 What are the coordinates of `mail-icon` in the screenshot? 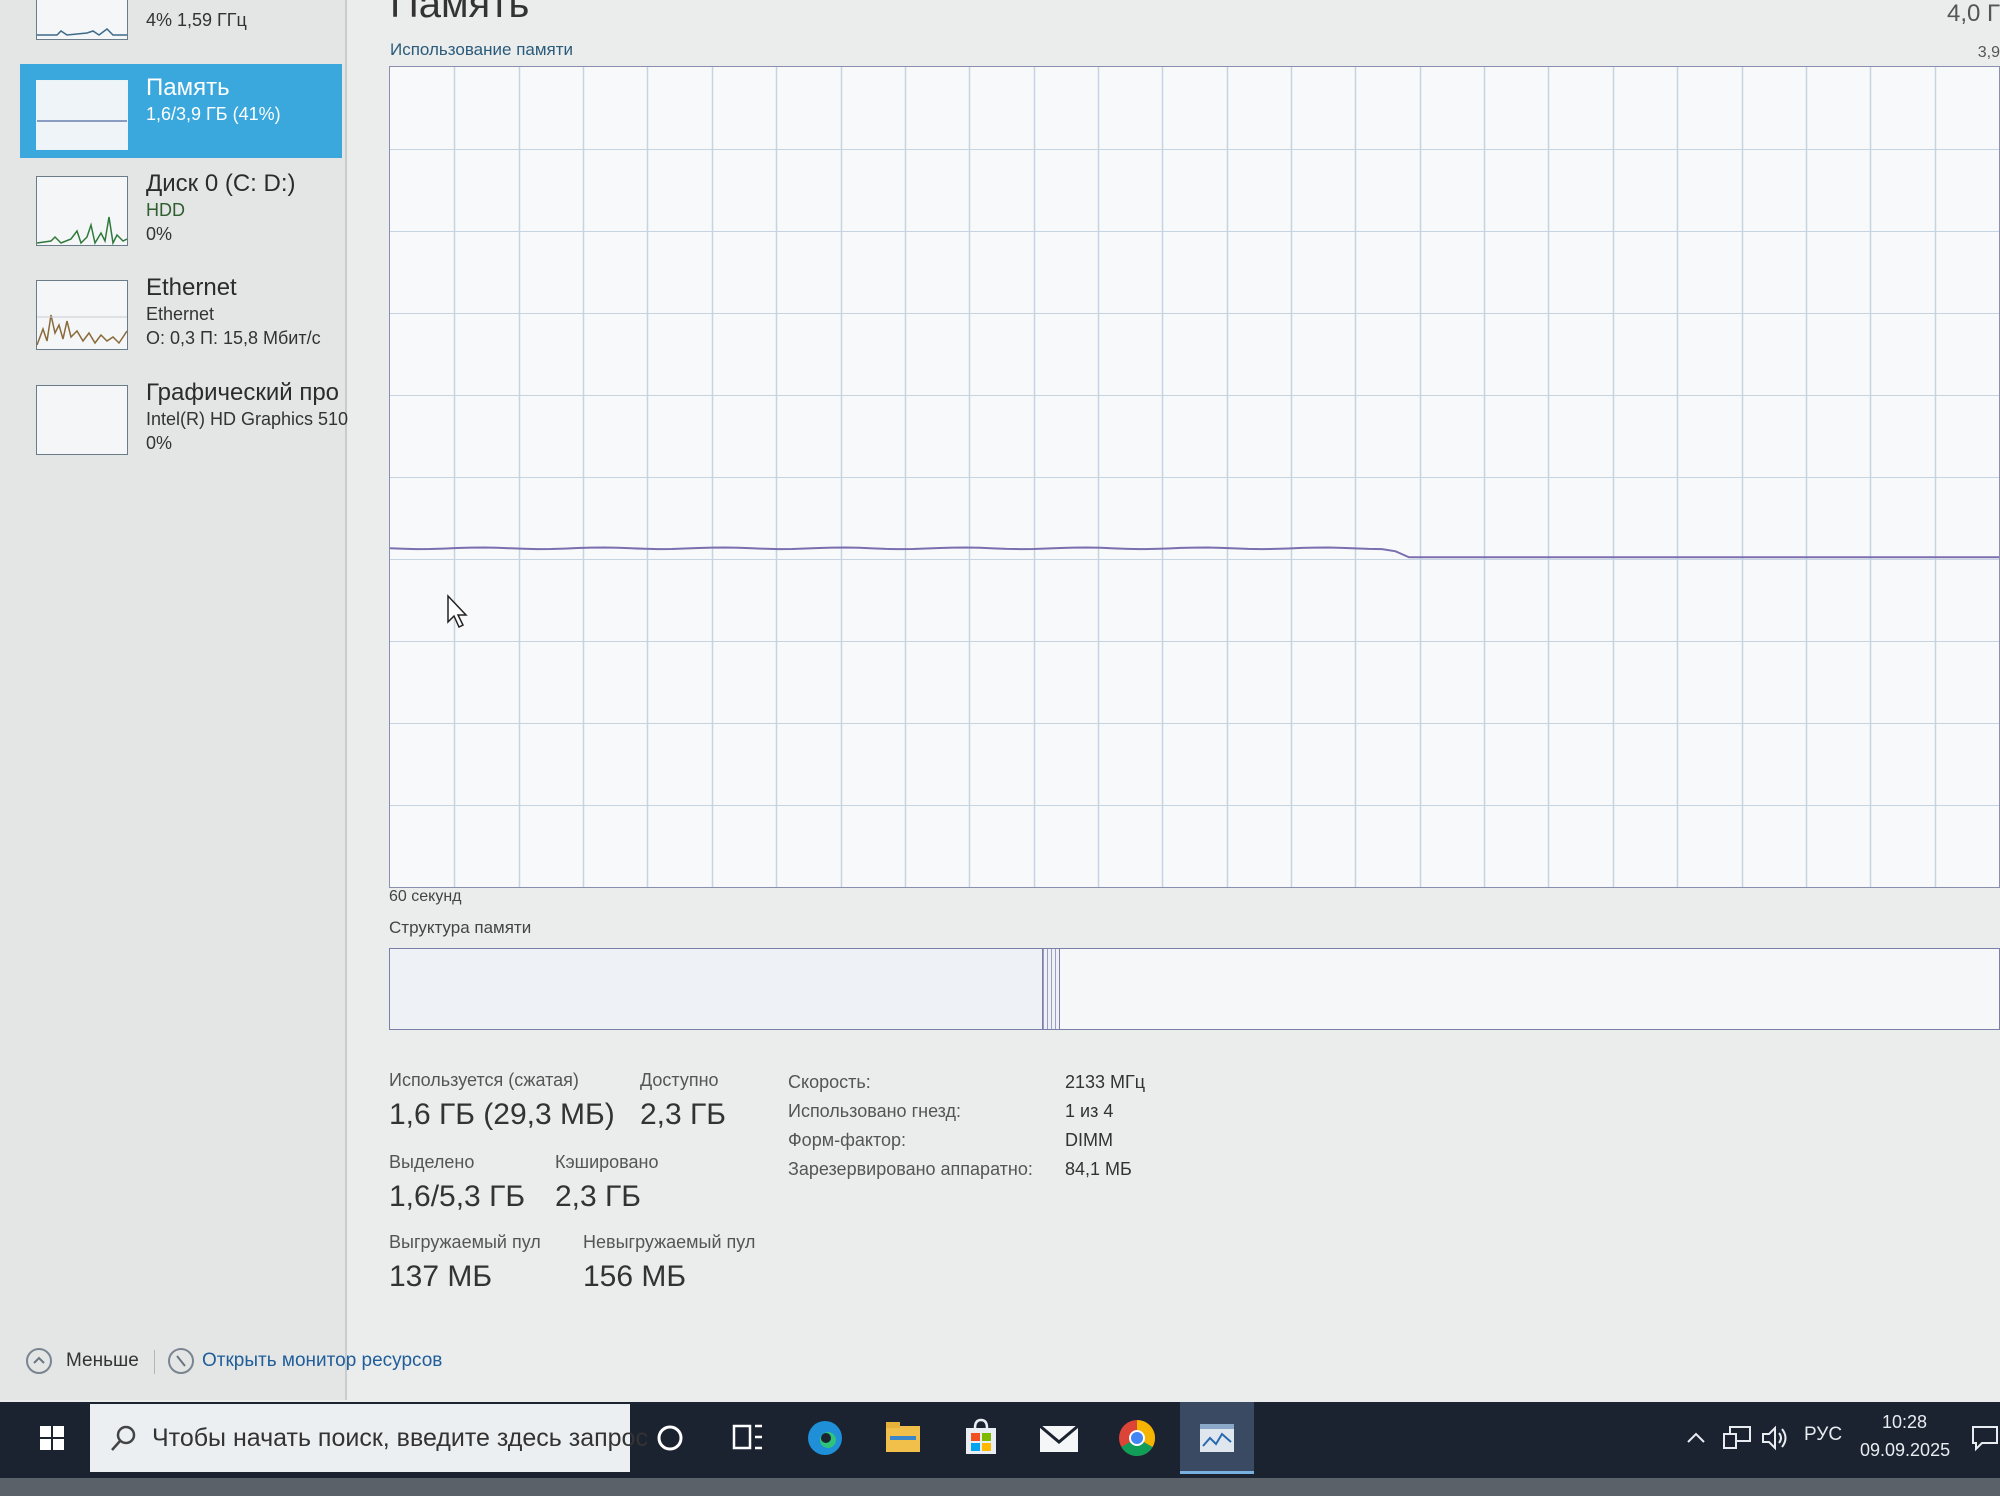 It's located at (1059, 1438).